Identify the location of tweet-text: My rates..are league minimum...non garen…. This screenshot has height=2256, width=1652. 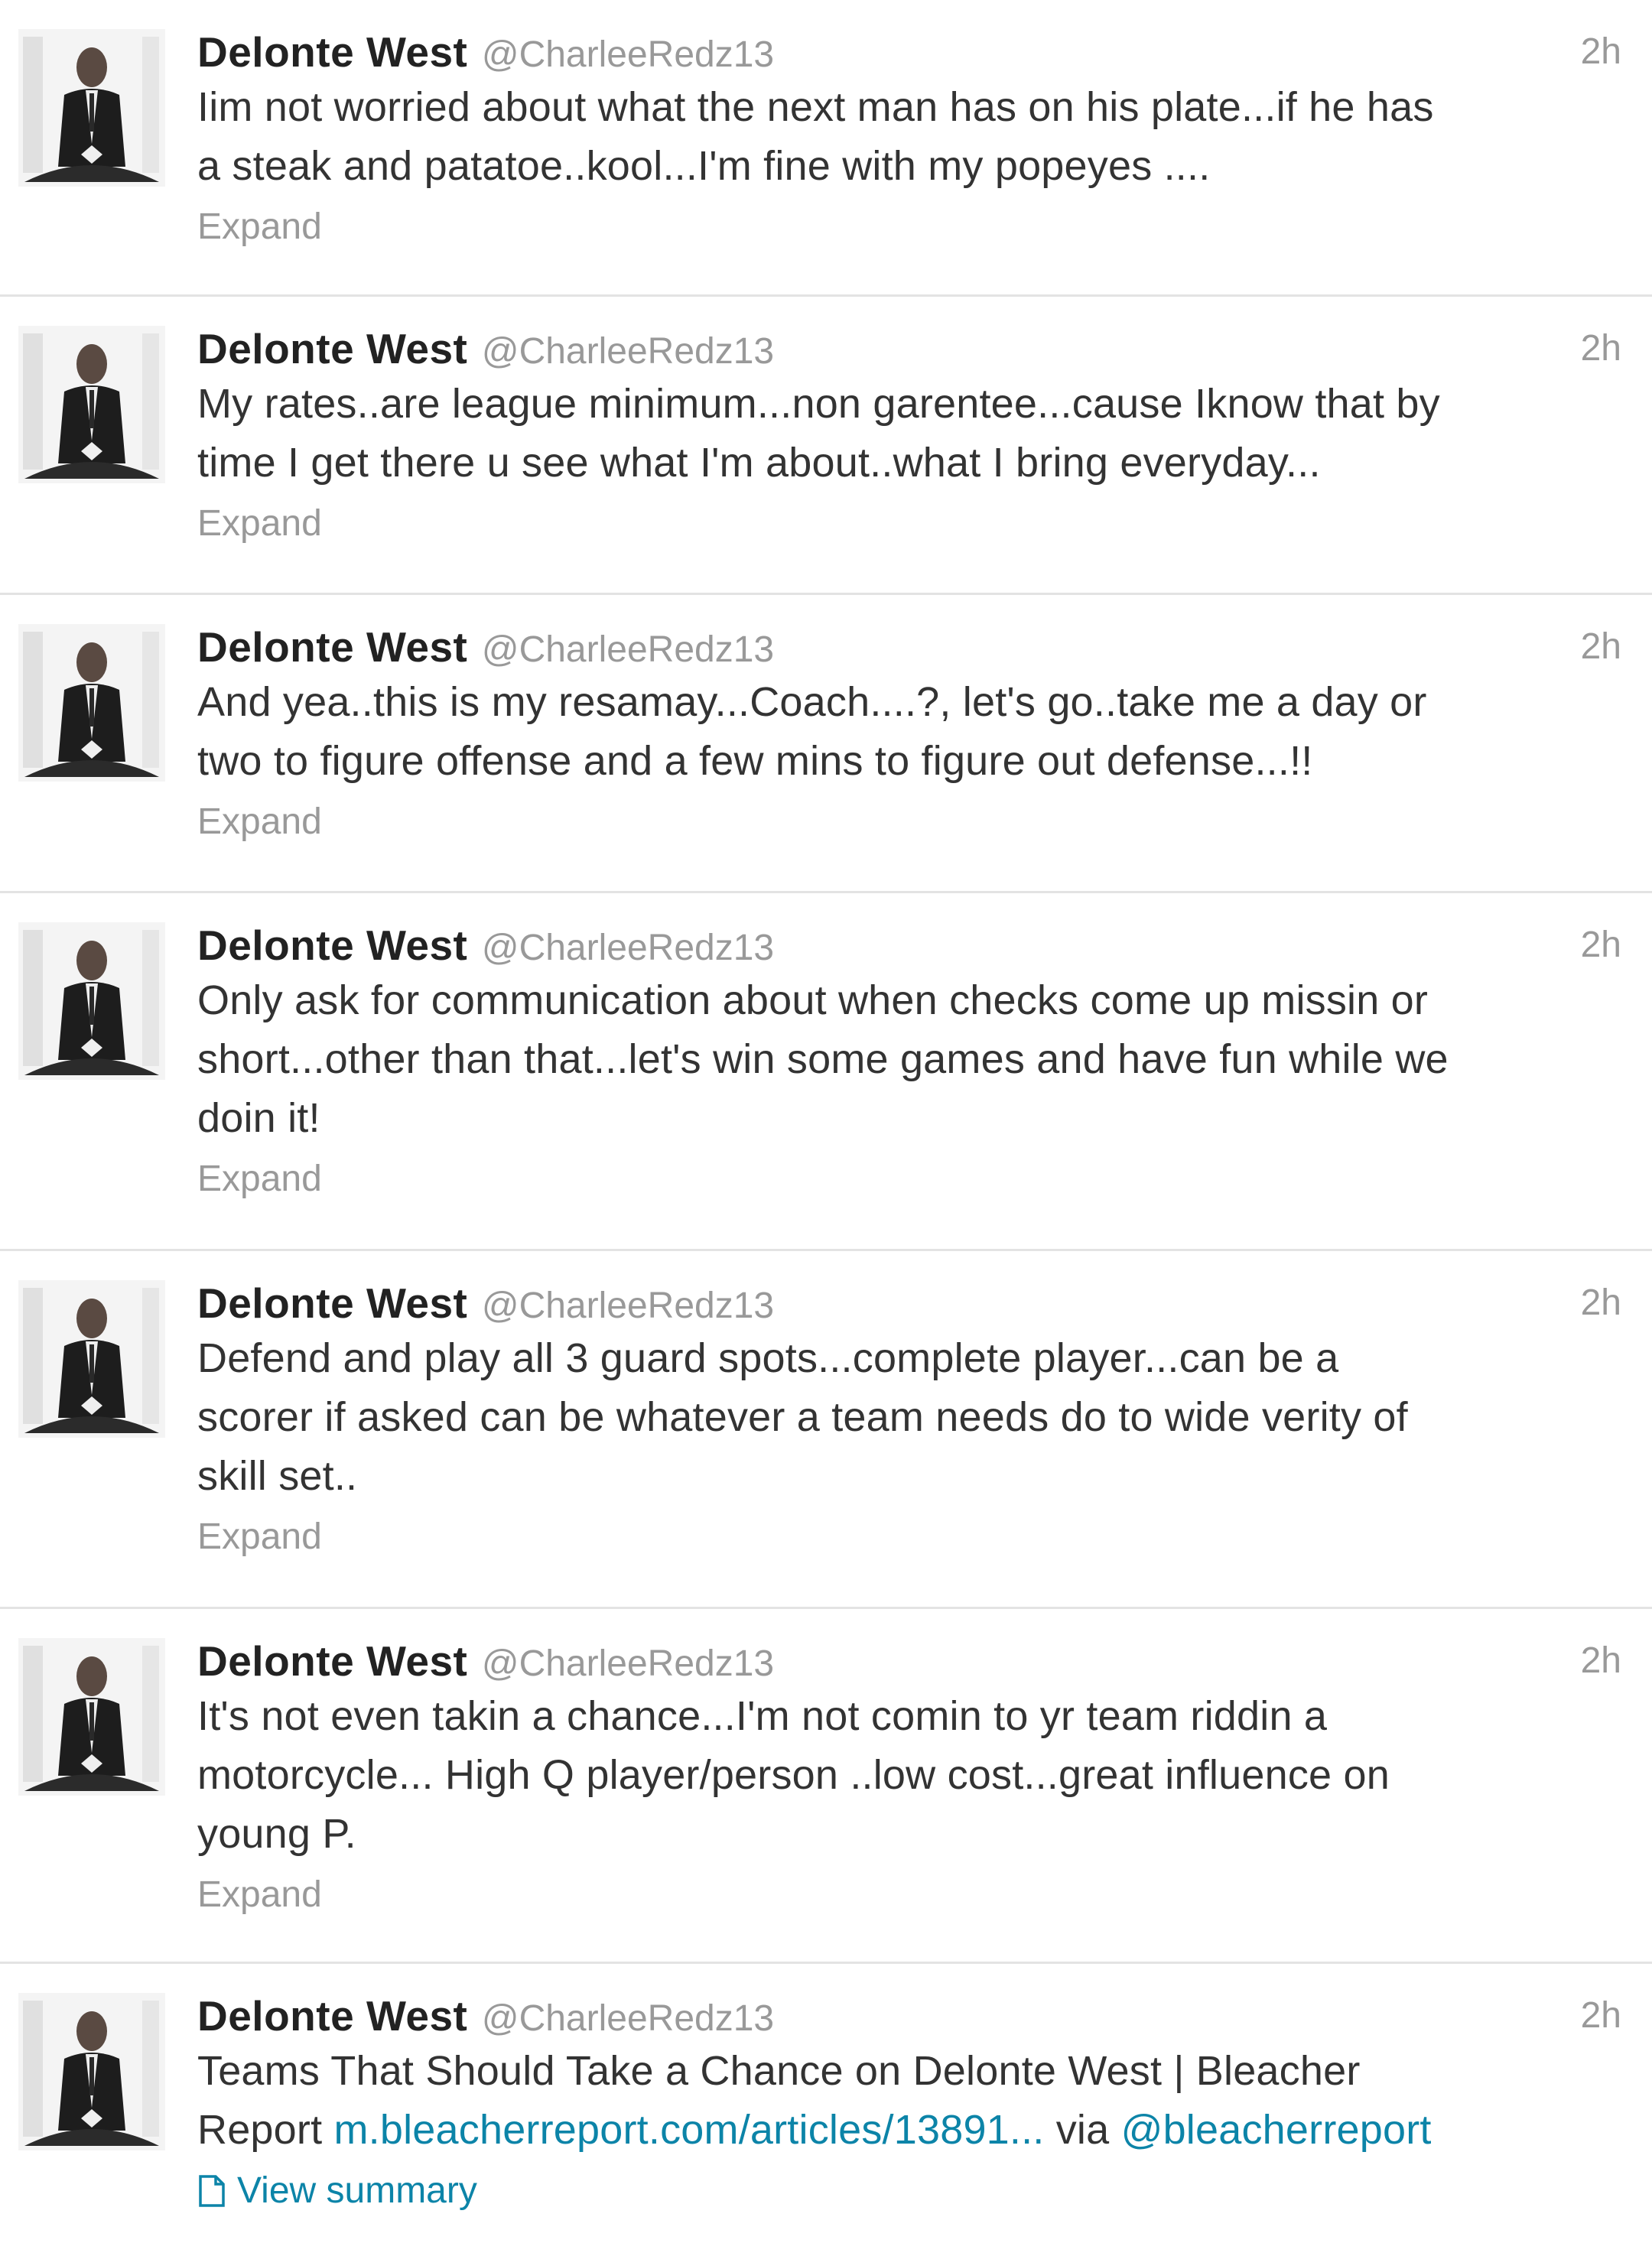
(909, 434).